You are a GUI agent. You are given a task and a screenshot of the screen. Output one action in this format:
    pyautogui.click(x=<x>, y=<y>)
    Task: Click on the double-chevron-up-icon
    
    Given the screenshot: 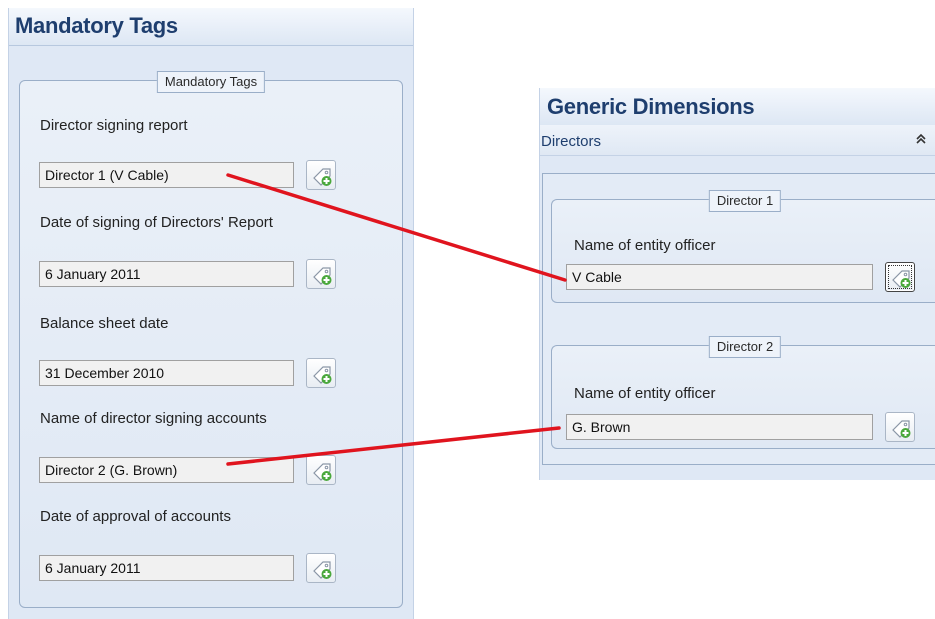 What is the action you would take?
    pyautogui.click(x=921, y=139)
    